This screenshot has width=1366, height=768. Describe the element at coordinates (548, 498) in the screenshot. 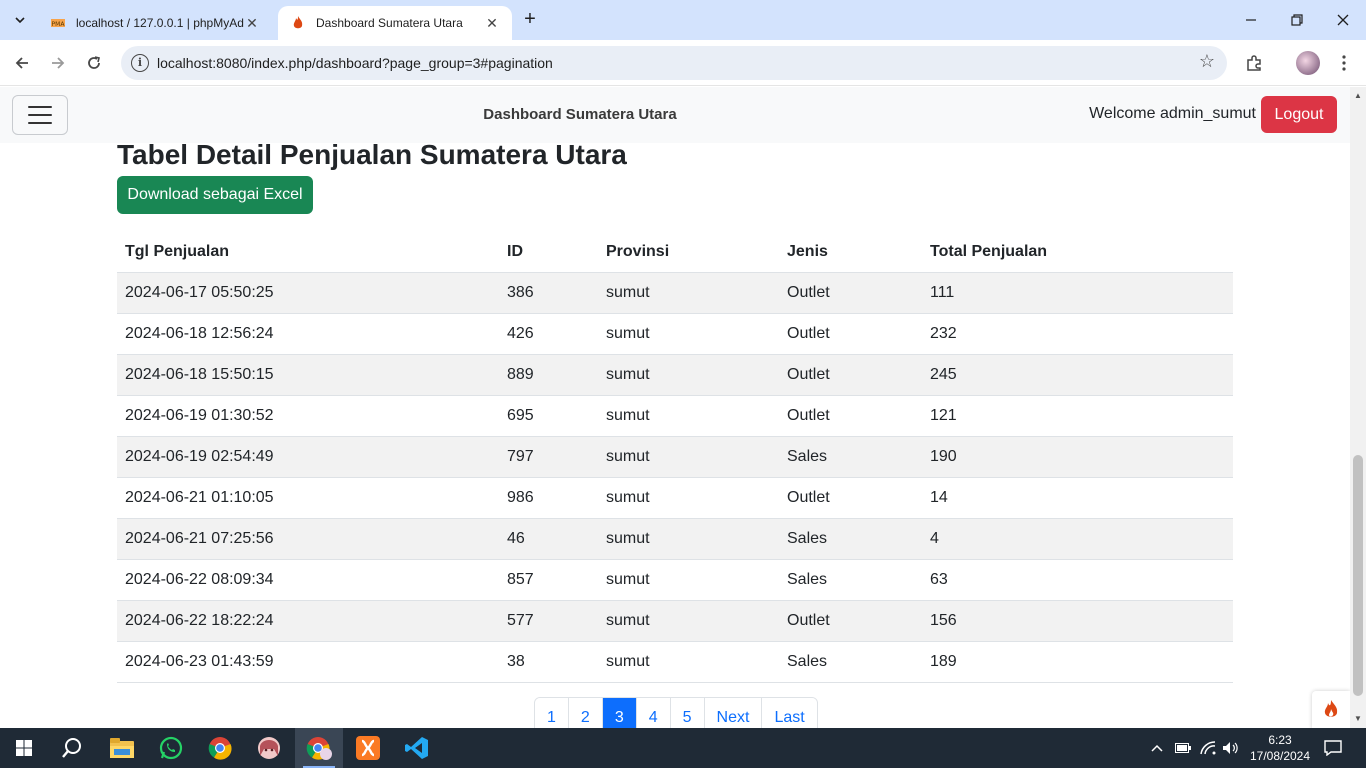

I see `cell-id: 986` at that location.